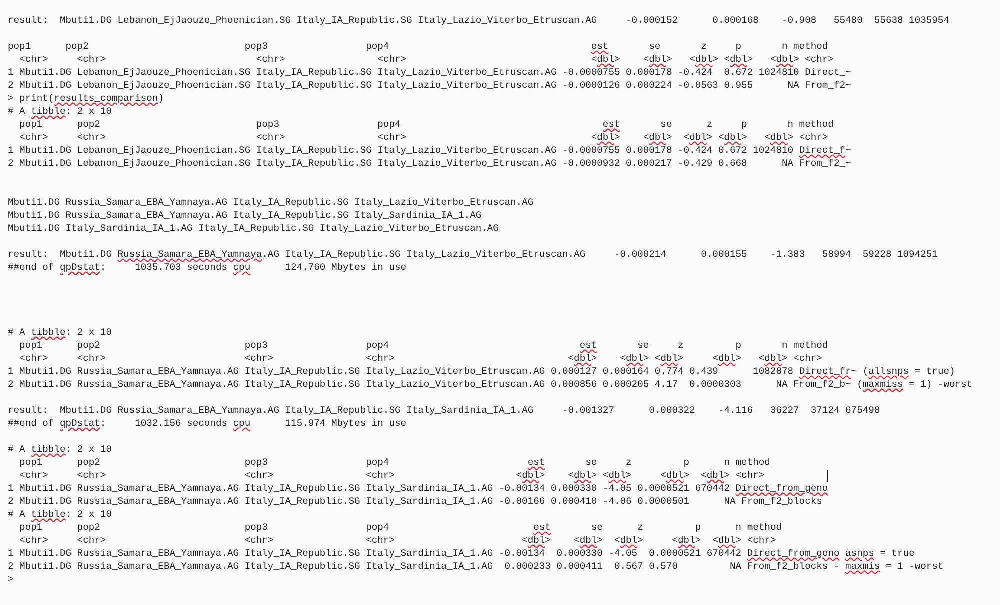 The height and width of the screenshot is (605, 1000). I want to click on console-line: 1 Mbuti1.DG Russia_Samara_EBA_Yamnaya.AG Italy_IA_Republic.SG Italy_Sardinia_IA_1.AG -0.00134 0.000330 -4.05 0.0000521 670442 Direct_from_geno, so click(418, 488).